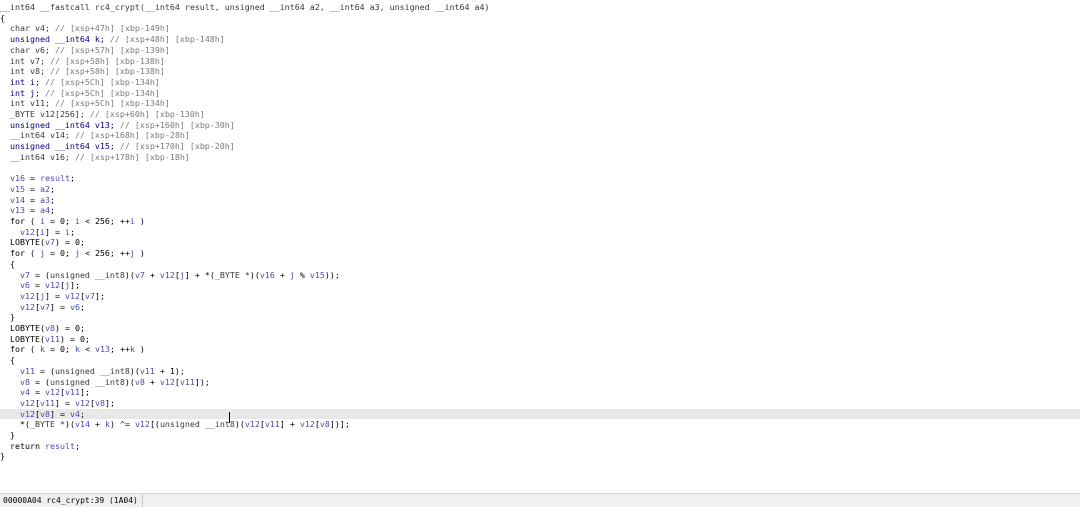 This screenshot has width=1080, height=507. I want to click on code-token: v4, so click(15, 392).